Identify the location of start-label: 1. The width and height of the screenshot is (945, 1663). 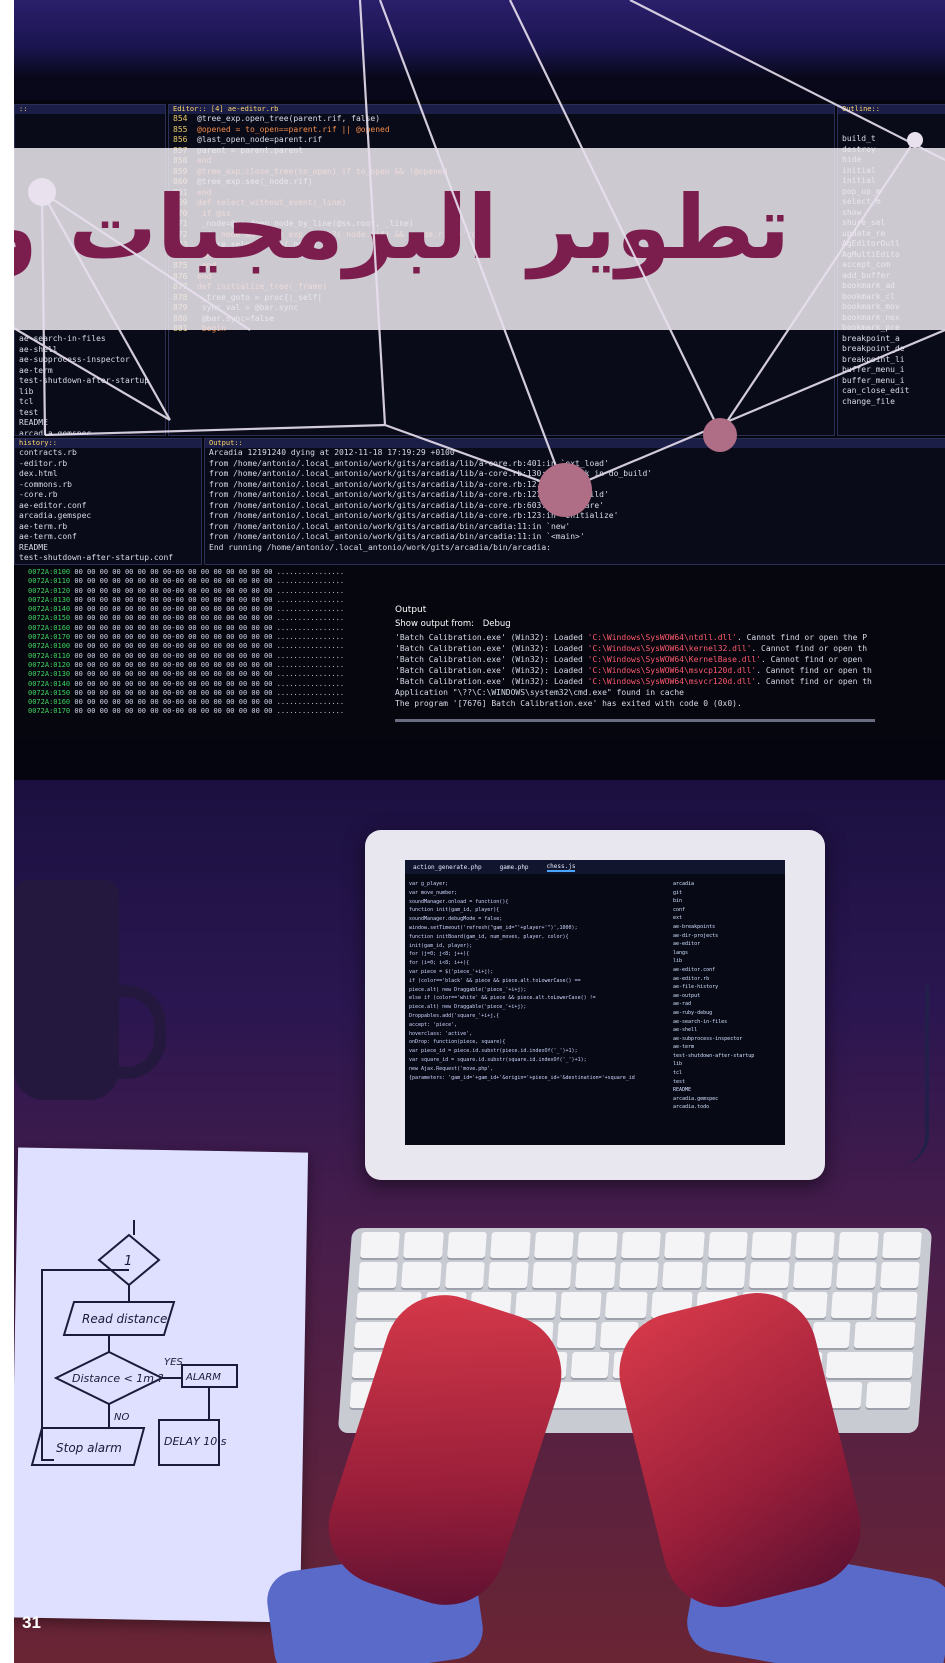
(128, 1261).